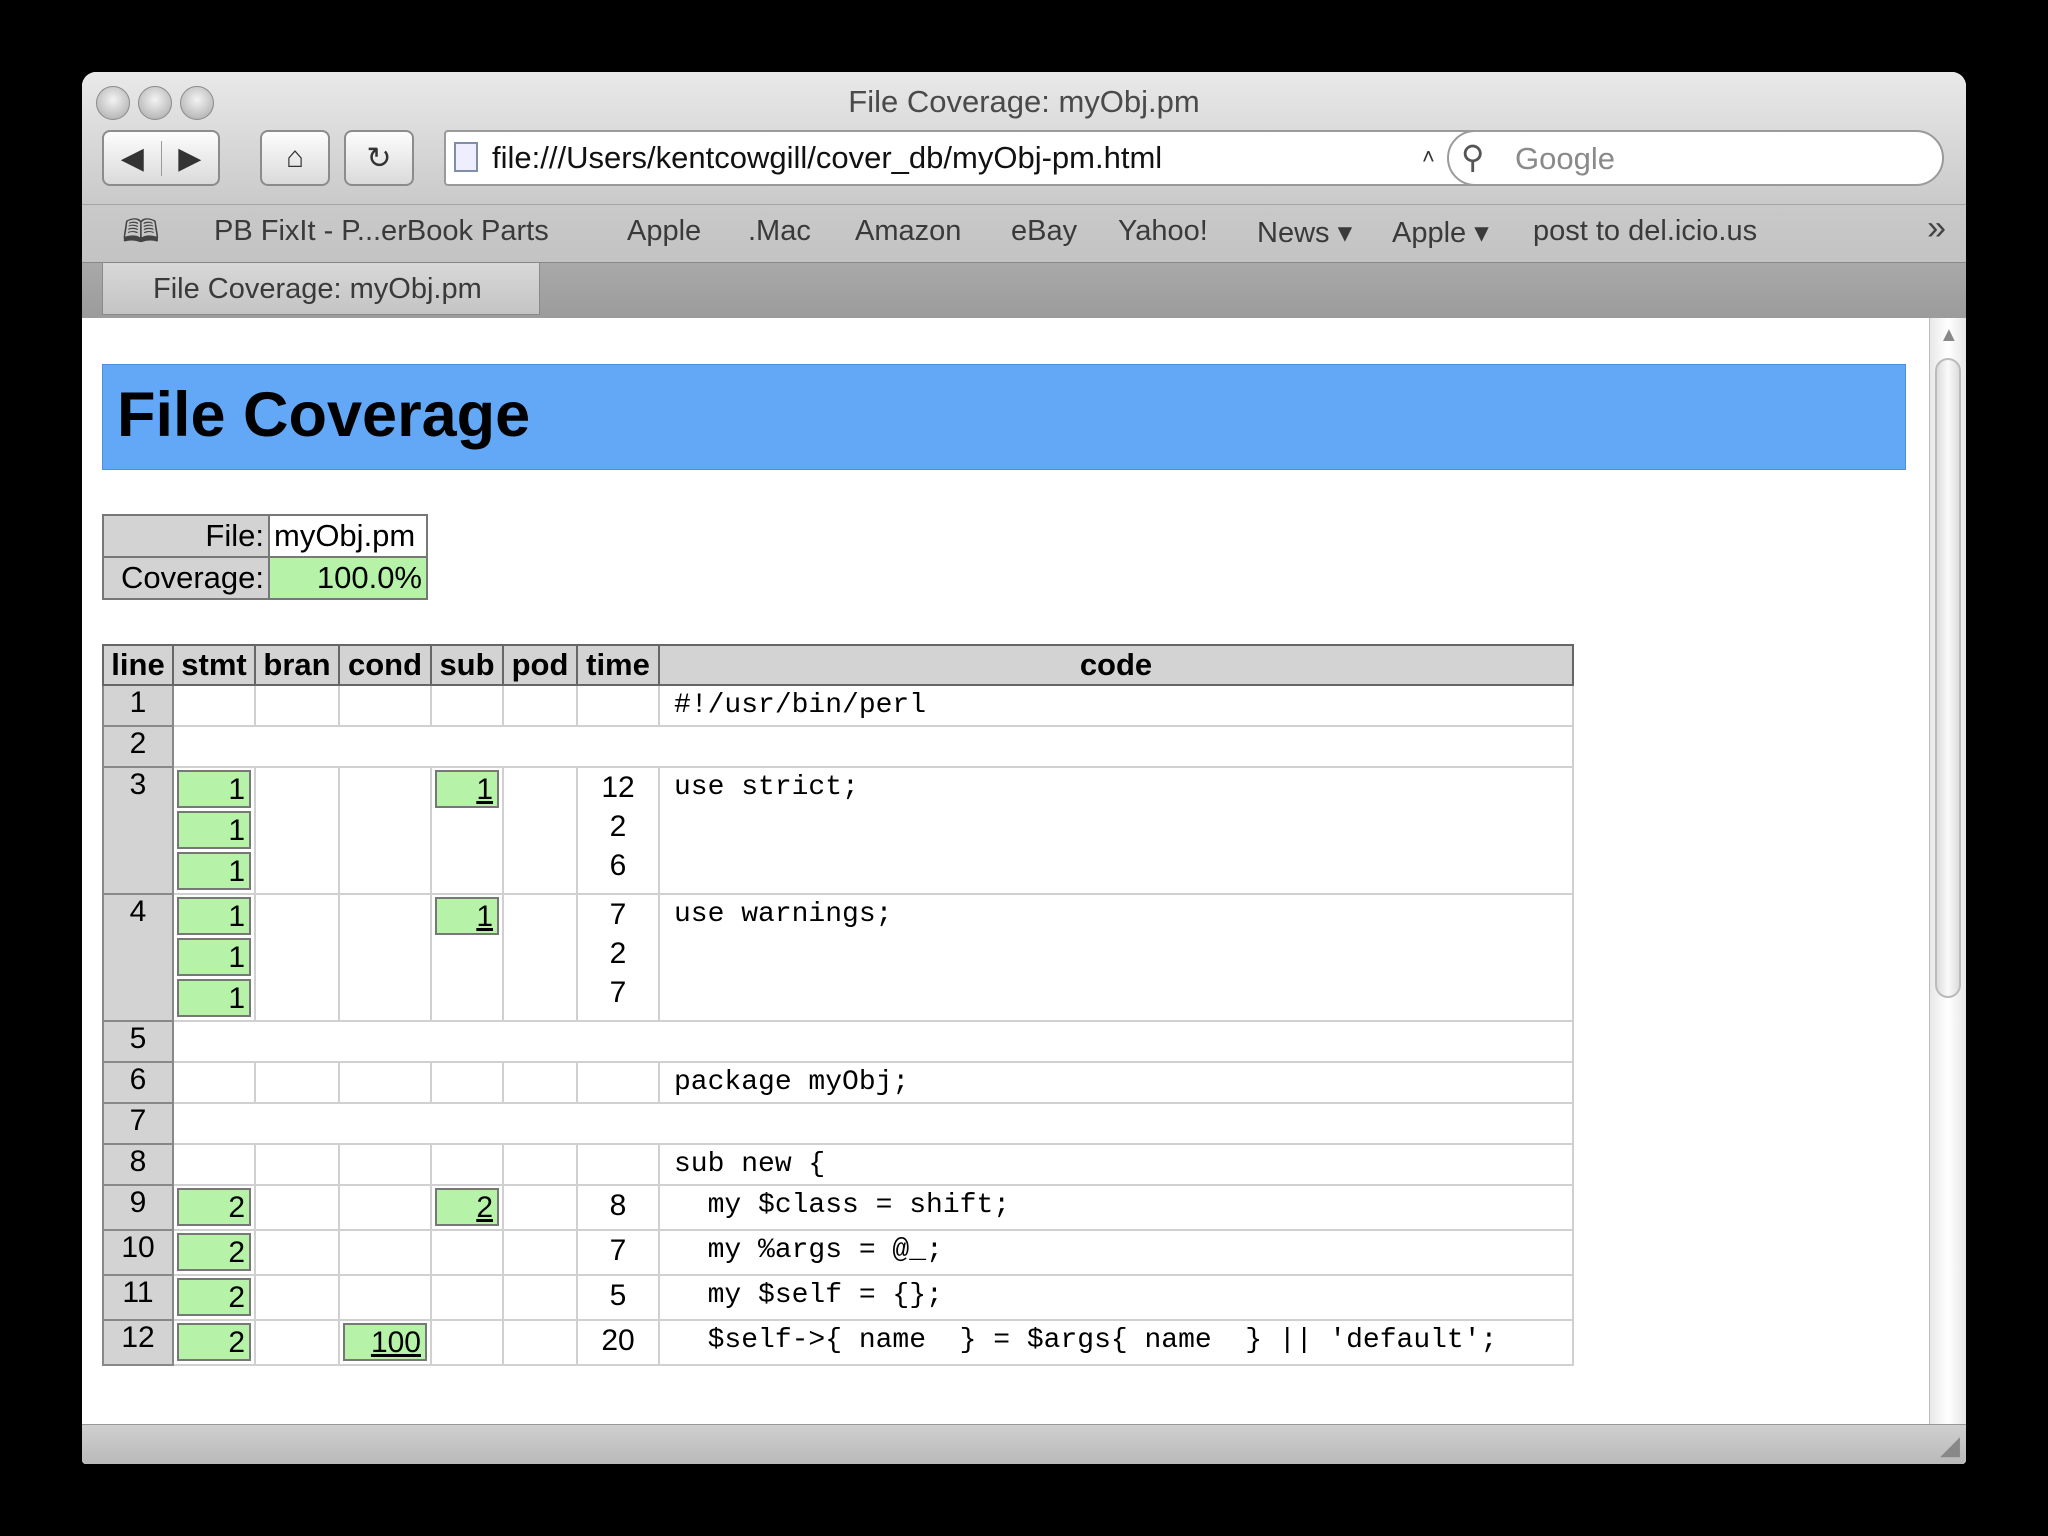 The image size is (2048, 1536). Describe the element at coordinates (138, 1082) in the screenshot. I see `line-number: 6` at that location.